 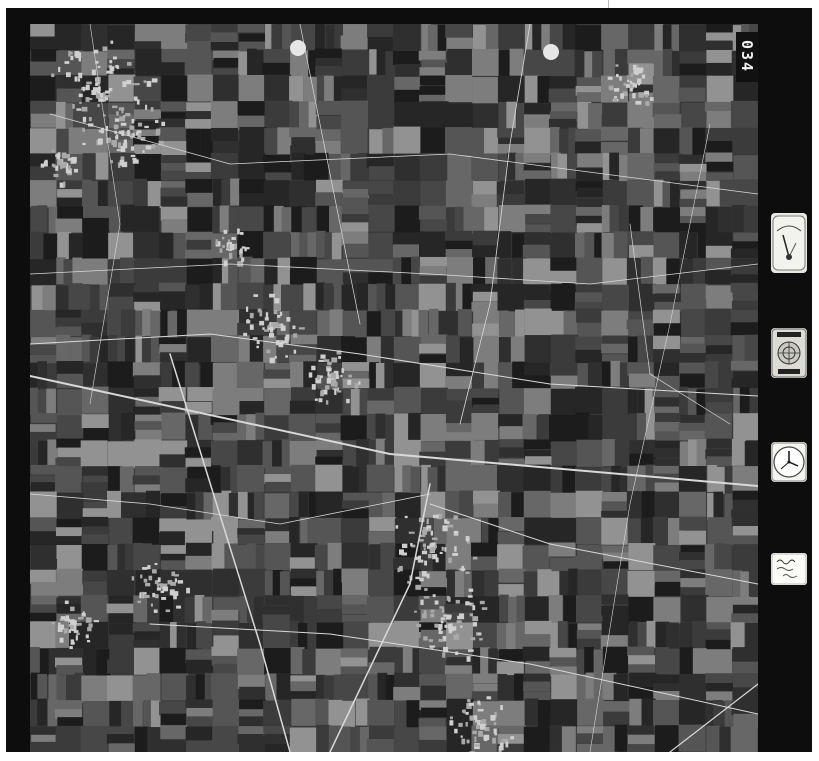 What do you see at coordinates (789, 569) in the screenshot?
I see `handwritten-note-icon` at bounding box center [789, 569].